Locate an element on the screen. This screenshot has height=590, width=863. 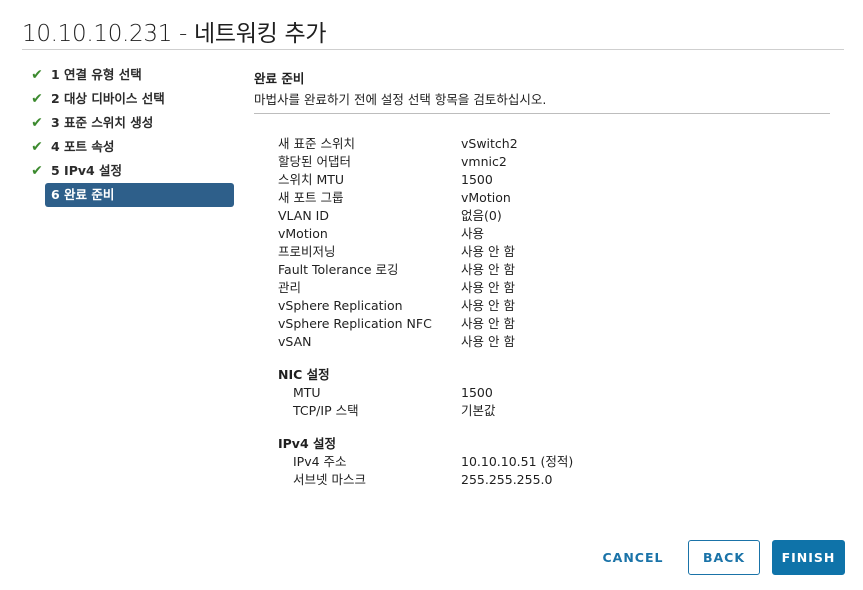
row-key: 스위치 MTU is located at coordinates (311, 179).